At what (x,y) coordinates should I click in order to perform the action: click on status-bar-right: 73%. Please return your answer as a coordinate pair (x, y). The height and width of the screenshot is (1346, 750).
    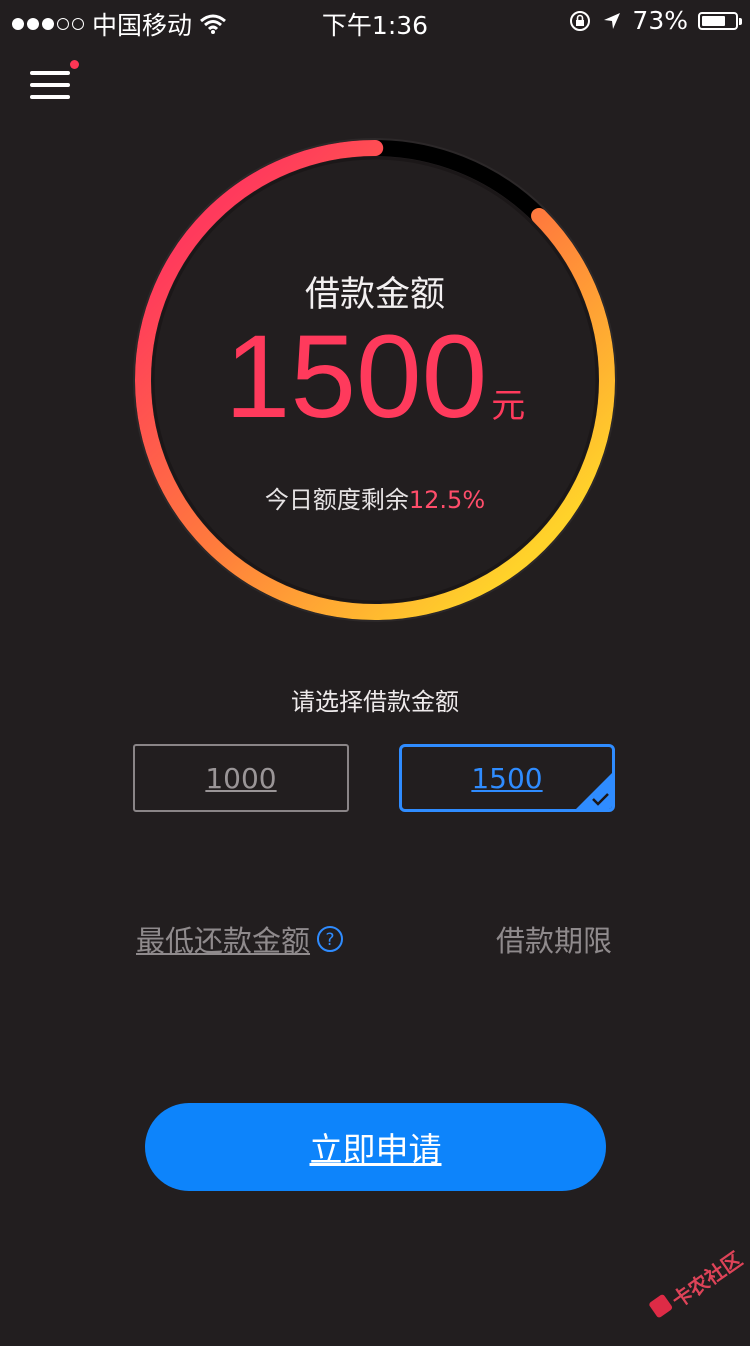
    Looking at the image, I should click on (655, 20).